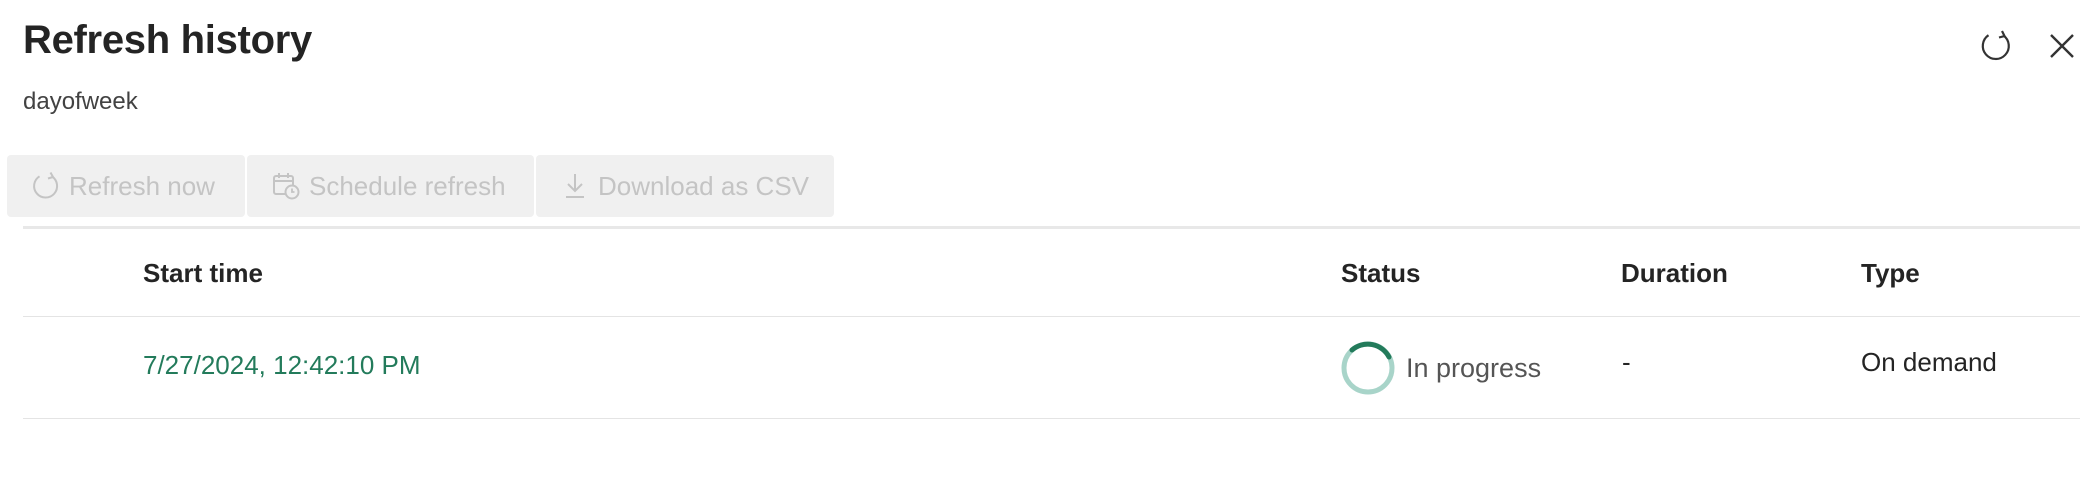  Describe the element at coordinates (1051, 316) in the screenshot. I see `header-divider` at that location.